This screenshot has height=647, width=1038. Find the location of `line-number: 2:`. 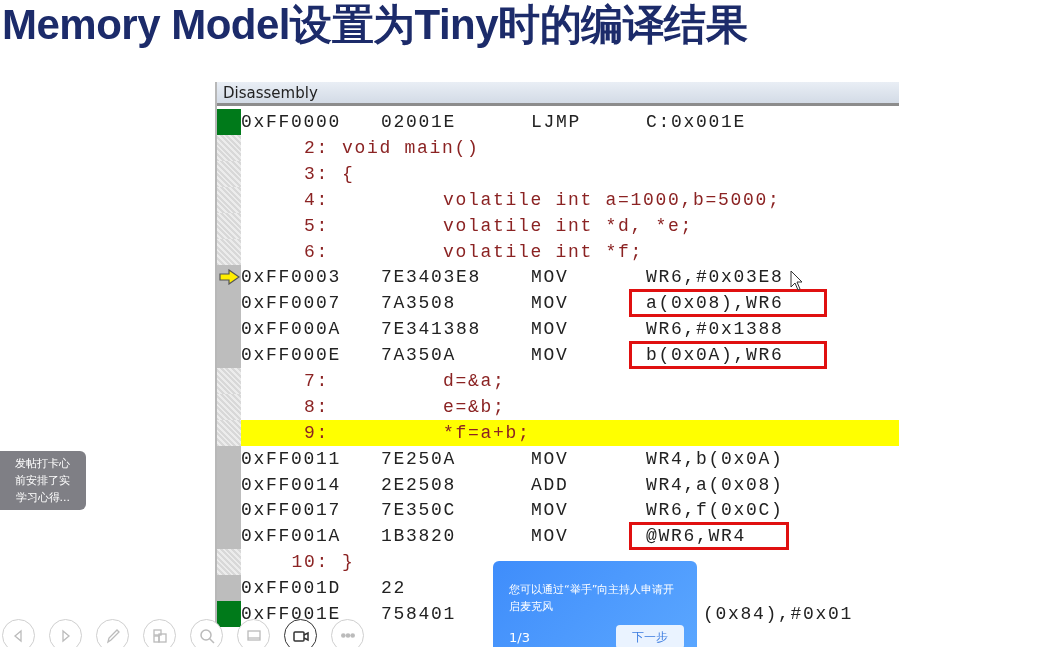

line-number: 2: is located at coordinates (316, 148).